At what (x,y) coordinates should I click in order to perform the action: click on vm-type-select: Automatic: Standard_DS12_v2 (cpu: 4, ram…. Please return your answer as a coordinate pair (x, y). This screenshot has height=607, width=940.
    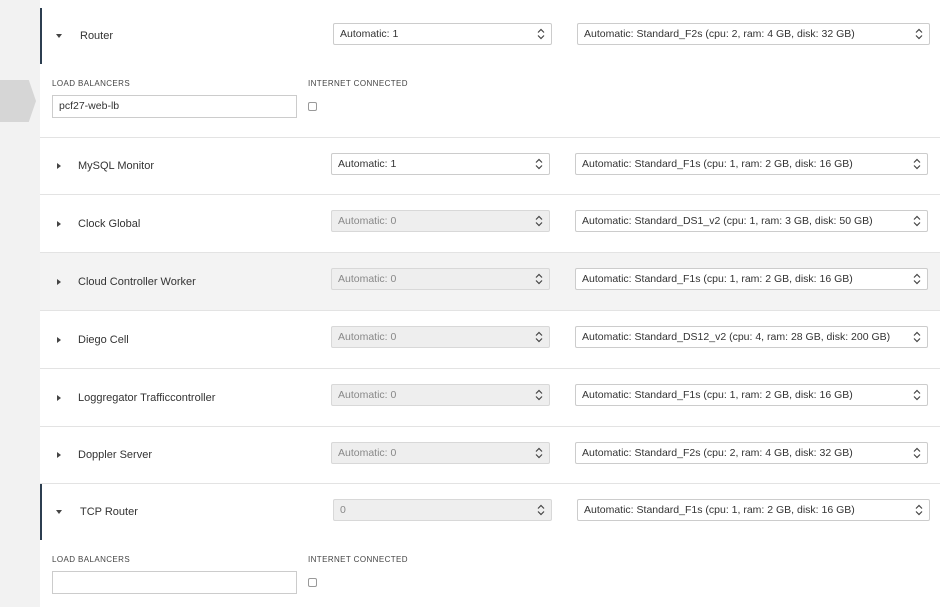
    Looking at the image, I should click on (751, 337).